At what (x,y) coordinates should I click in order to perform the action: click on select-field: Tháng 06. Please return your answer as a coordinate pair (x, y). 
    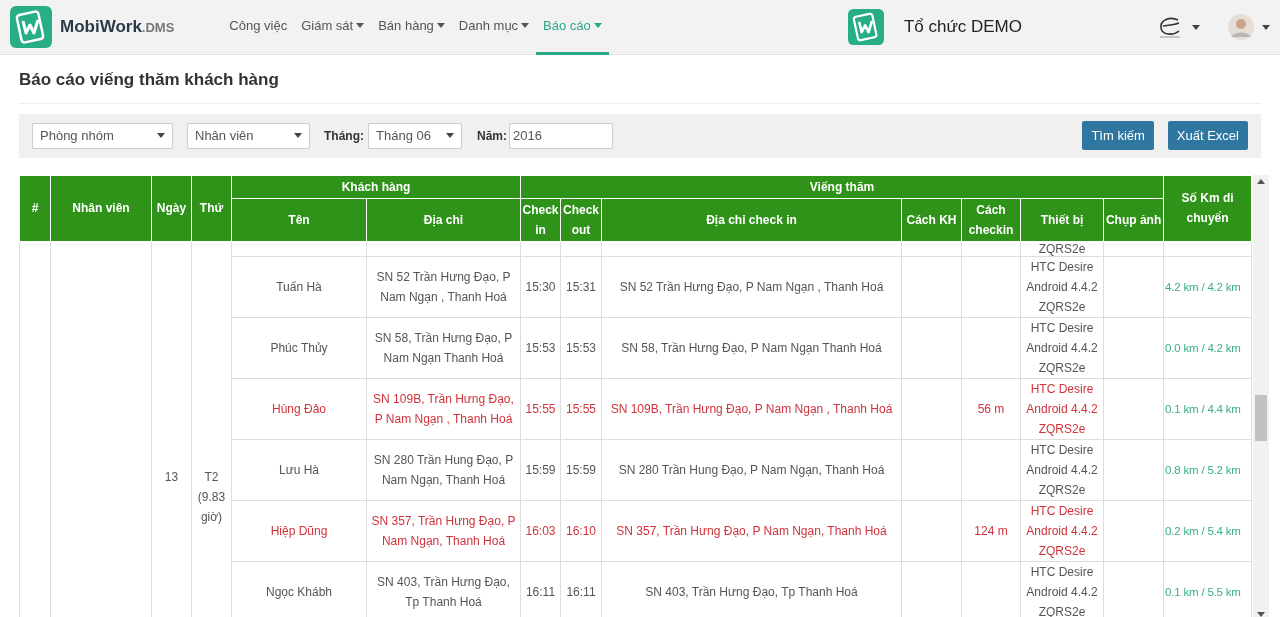
    Looking at the image, I should click on (415, 135).